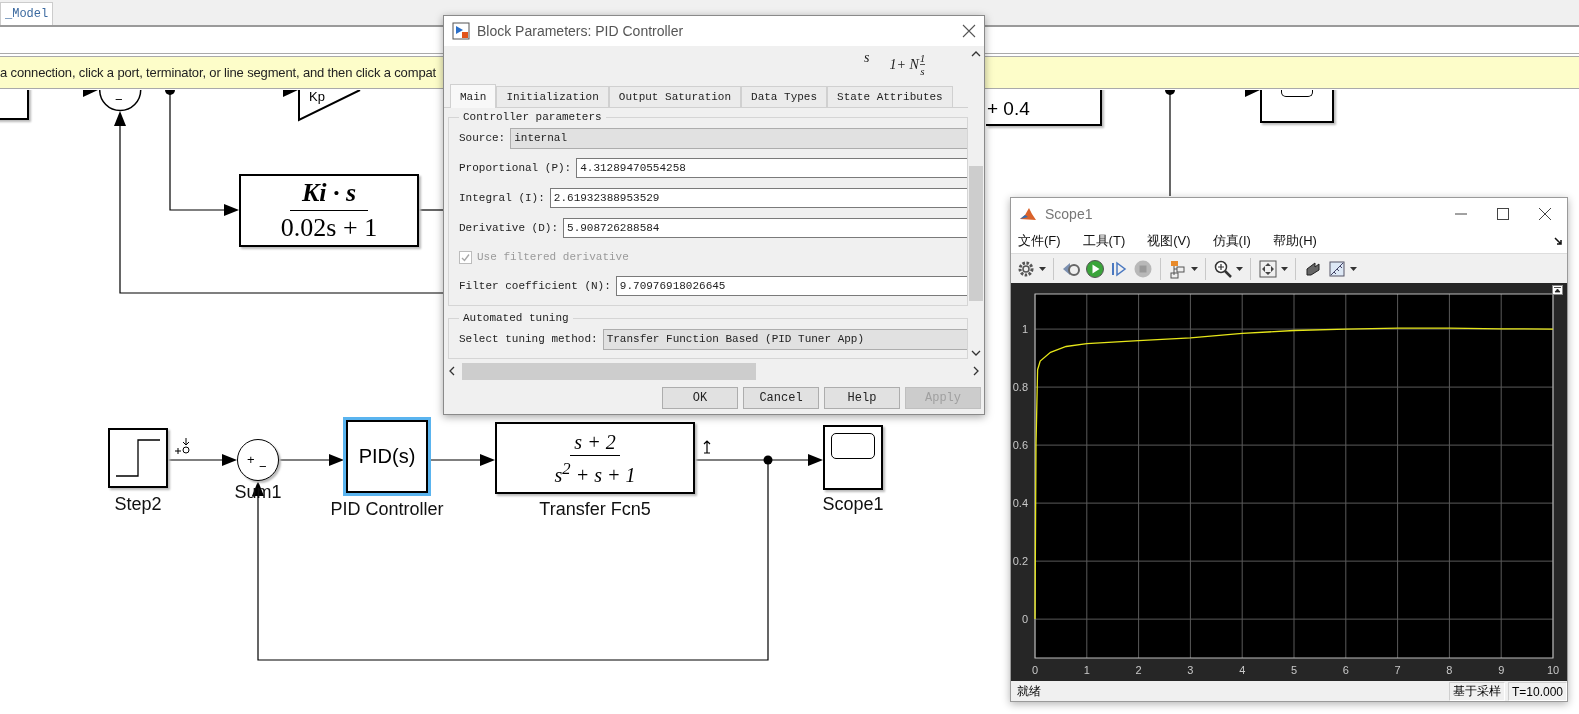 The height and width of the screenshot is (714, 1579). I want to click on menu-item: 工具(T), so click(1104, 241).